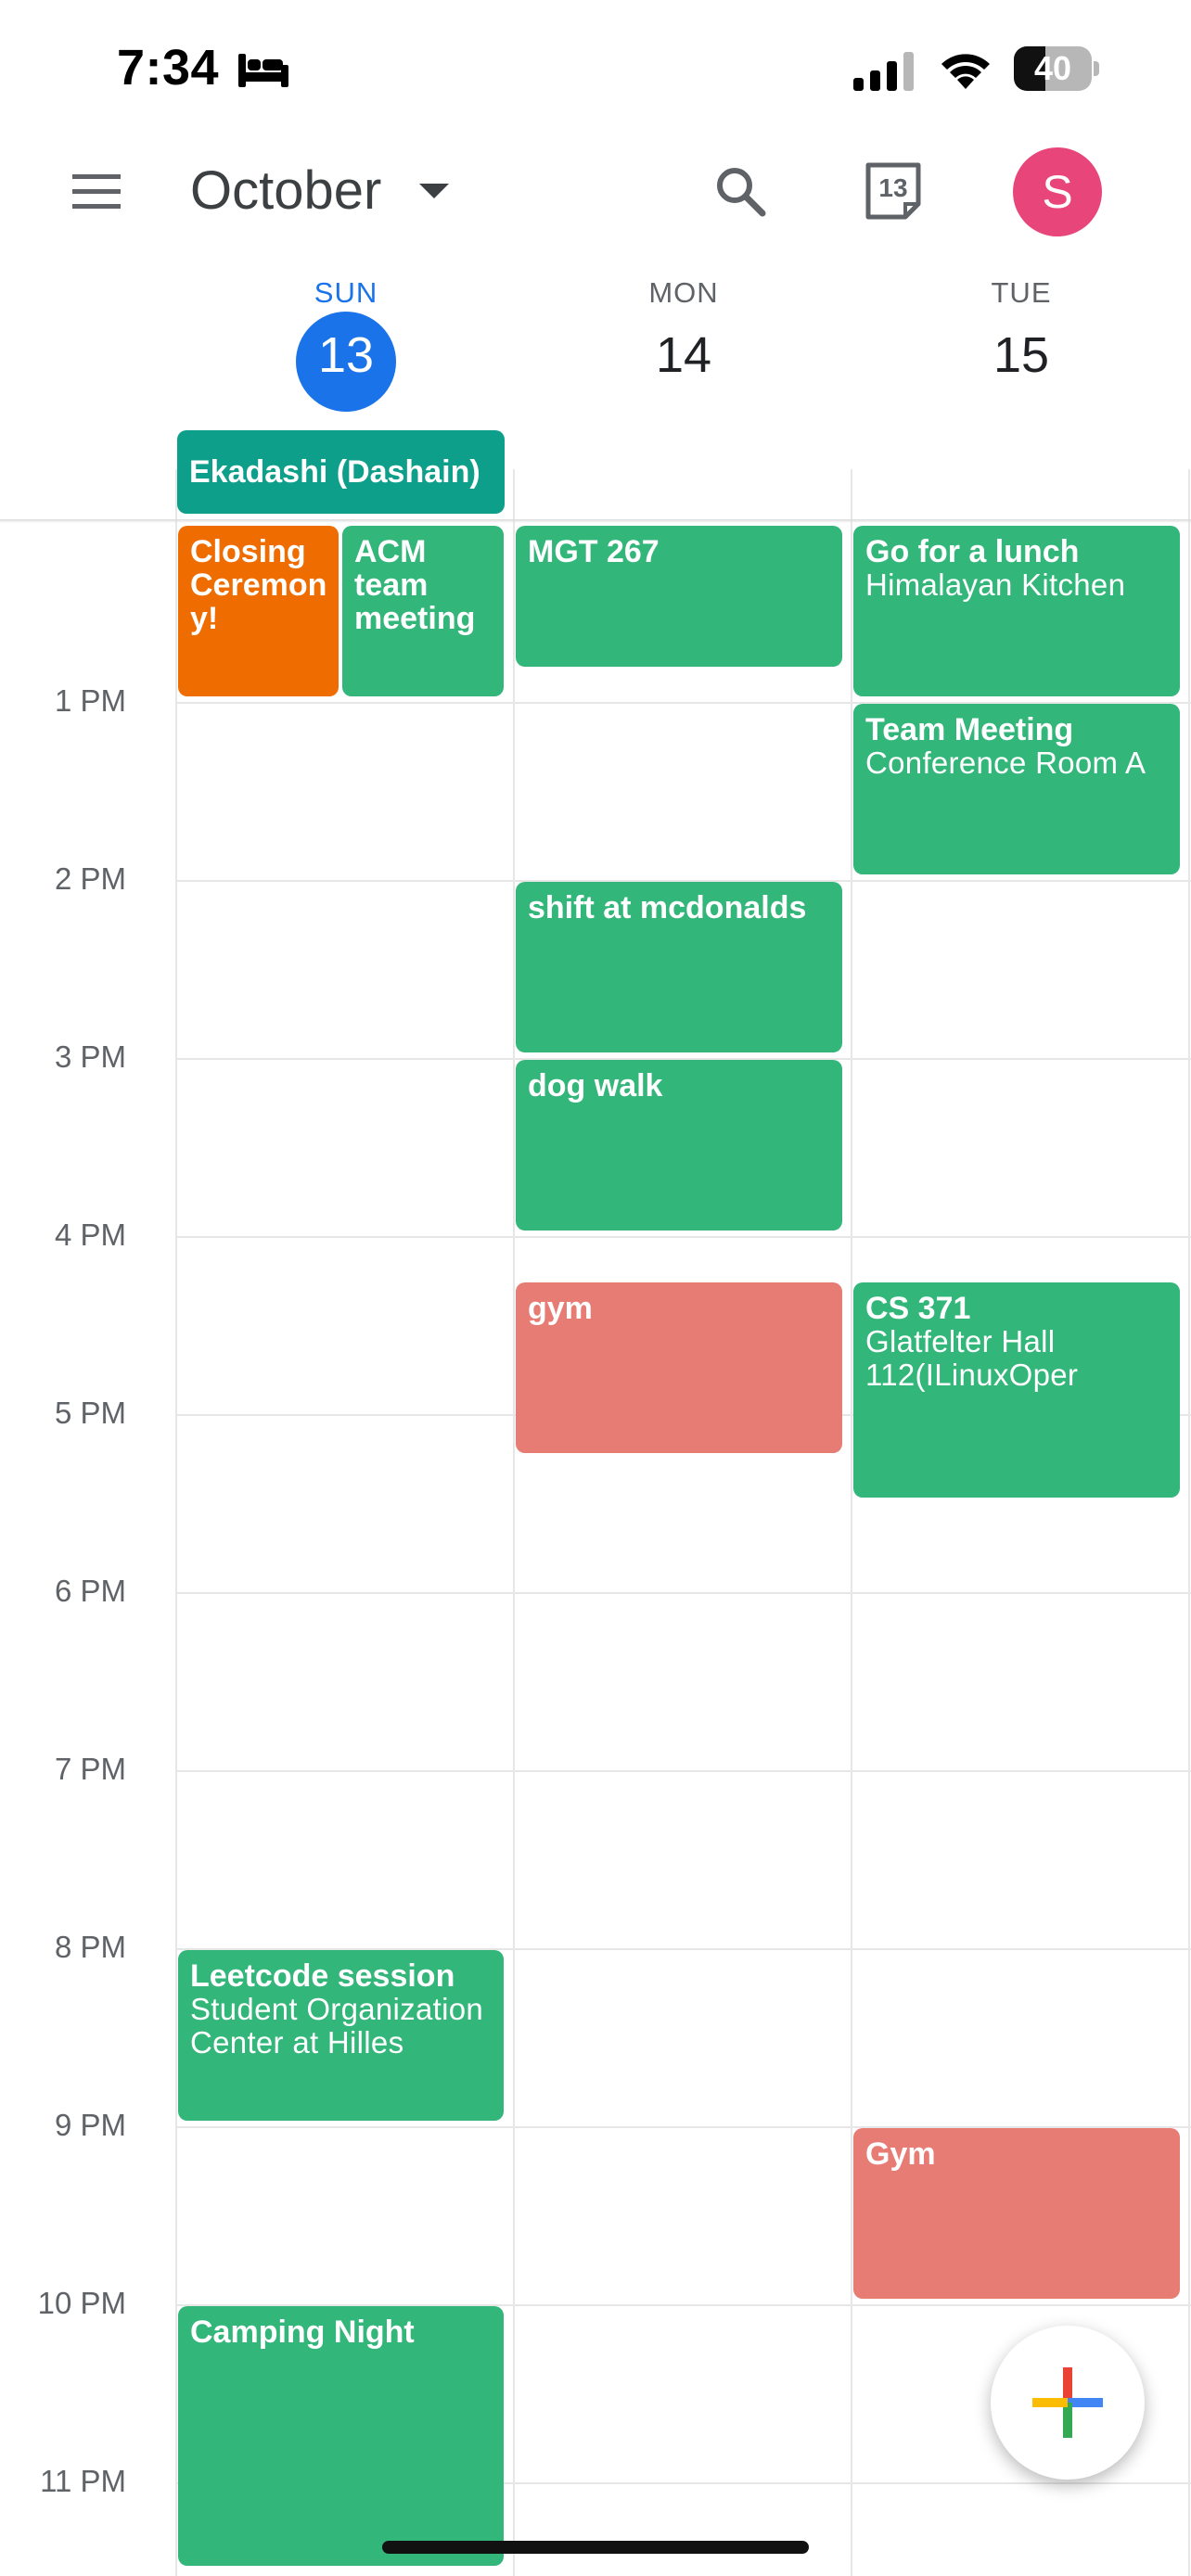 This screenshot has width=1191, height=2576. I want to click on hour-label: 1 PM, so click(90, 700).